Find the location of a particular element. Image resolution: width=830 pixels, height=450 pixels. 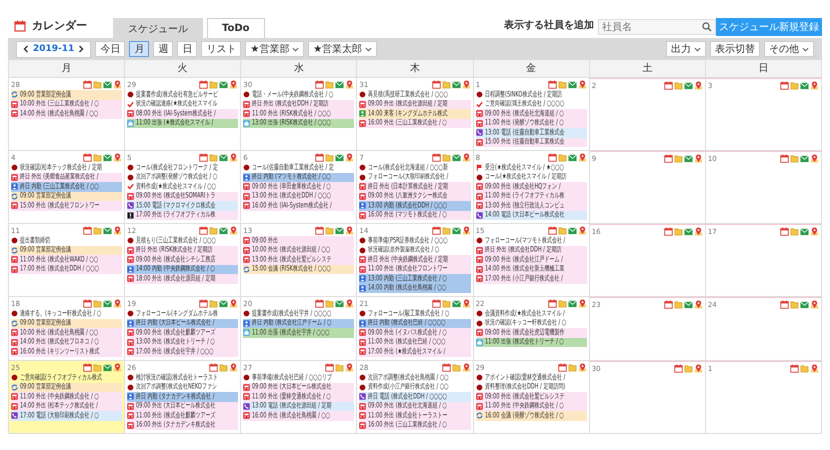

employee-search-field: 社員名 is located at coordinates (657, 27).